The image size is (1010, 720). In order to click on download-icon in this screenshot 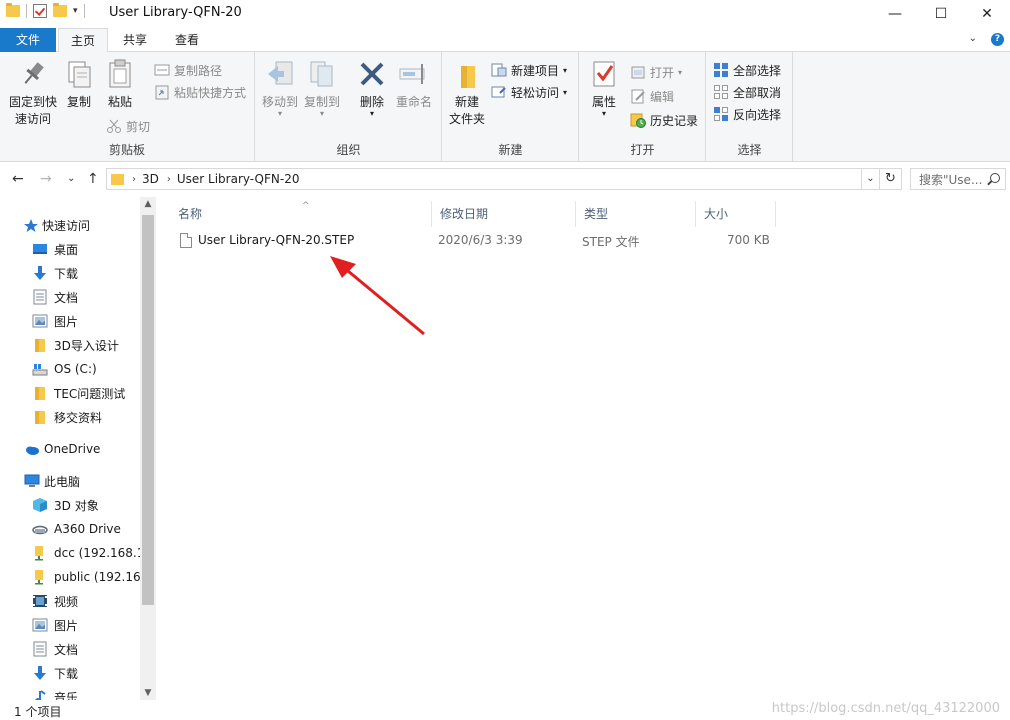, I will do `click(40, 273)`.